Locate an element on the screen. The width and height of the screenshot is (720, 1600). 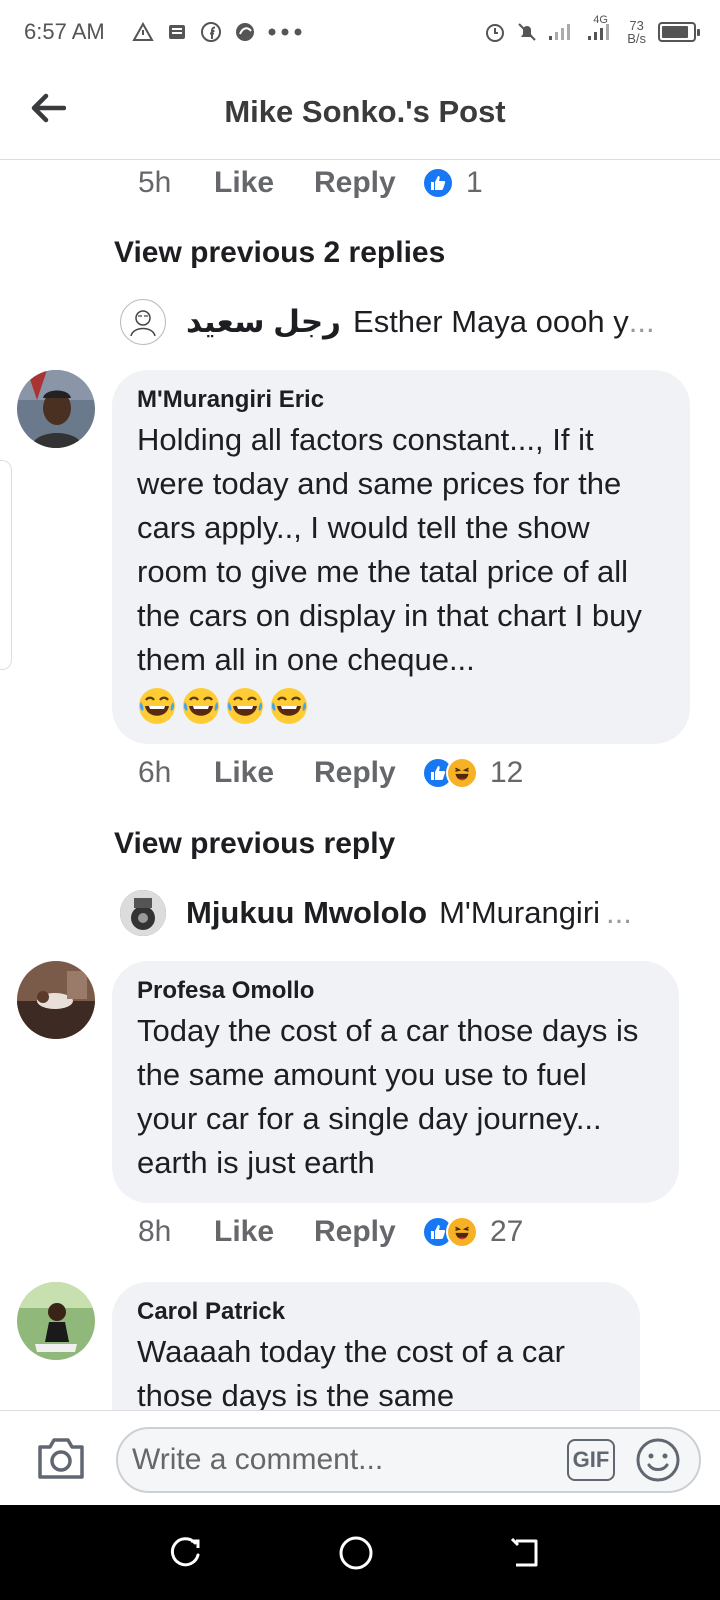
reply-text: M'Murangiri is located at coordinates (520, 912).